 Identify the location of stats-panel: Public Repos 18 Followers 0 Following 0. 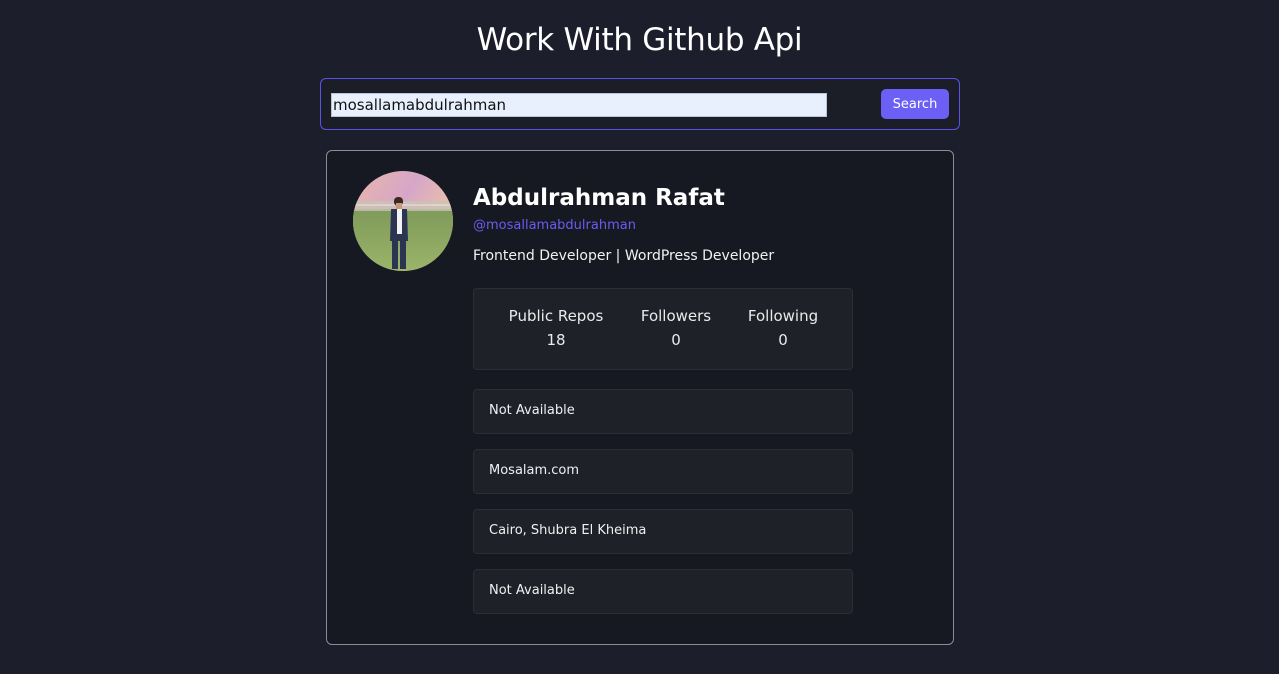
(663, 329).